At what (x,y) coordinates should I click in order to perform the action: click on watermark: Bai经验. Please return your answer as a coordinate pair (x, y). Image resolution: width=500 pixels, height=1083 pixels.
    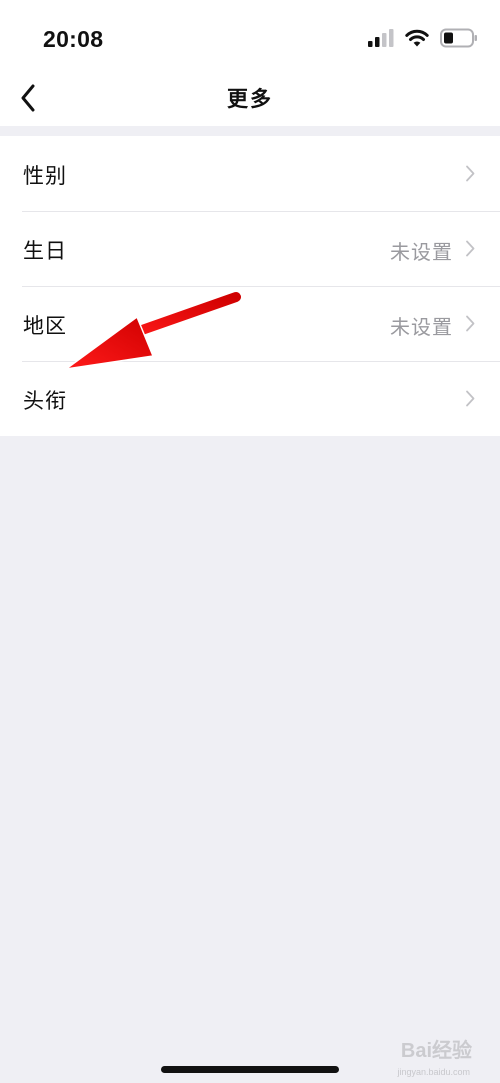
    Looking at the image, I should click on (436, 1051).